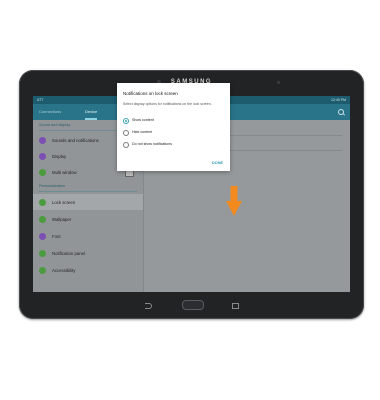  What do you see at coordinates (42, 253) in the screenshot?
I see `notification-panel-icon` at bounding box center [42, 253].